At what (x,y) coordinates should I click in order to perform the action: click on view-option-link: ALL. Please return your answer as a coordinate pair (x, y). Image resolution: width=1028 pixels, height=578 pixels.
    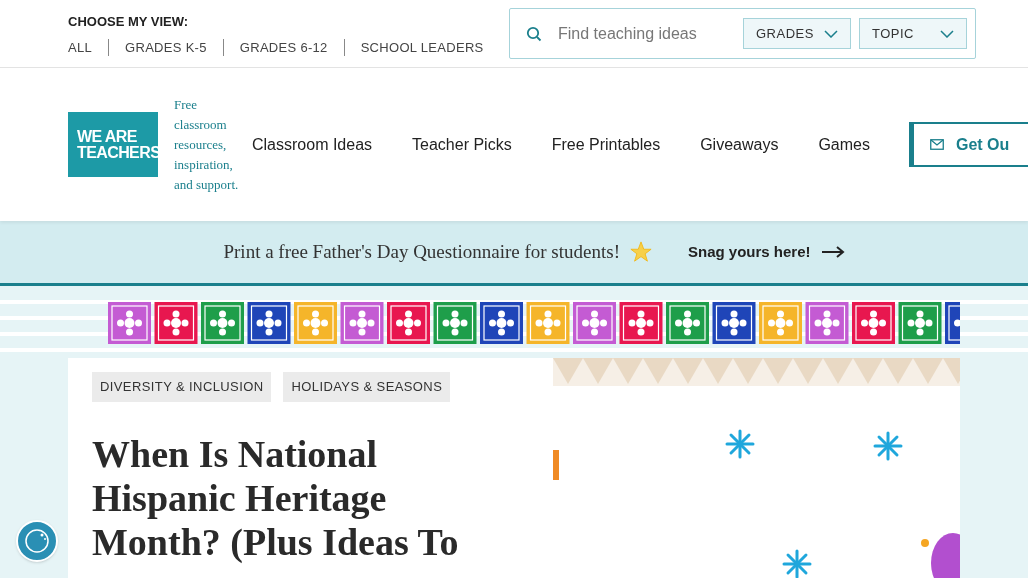
    Looking at the image, I should click on (80, 47).